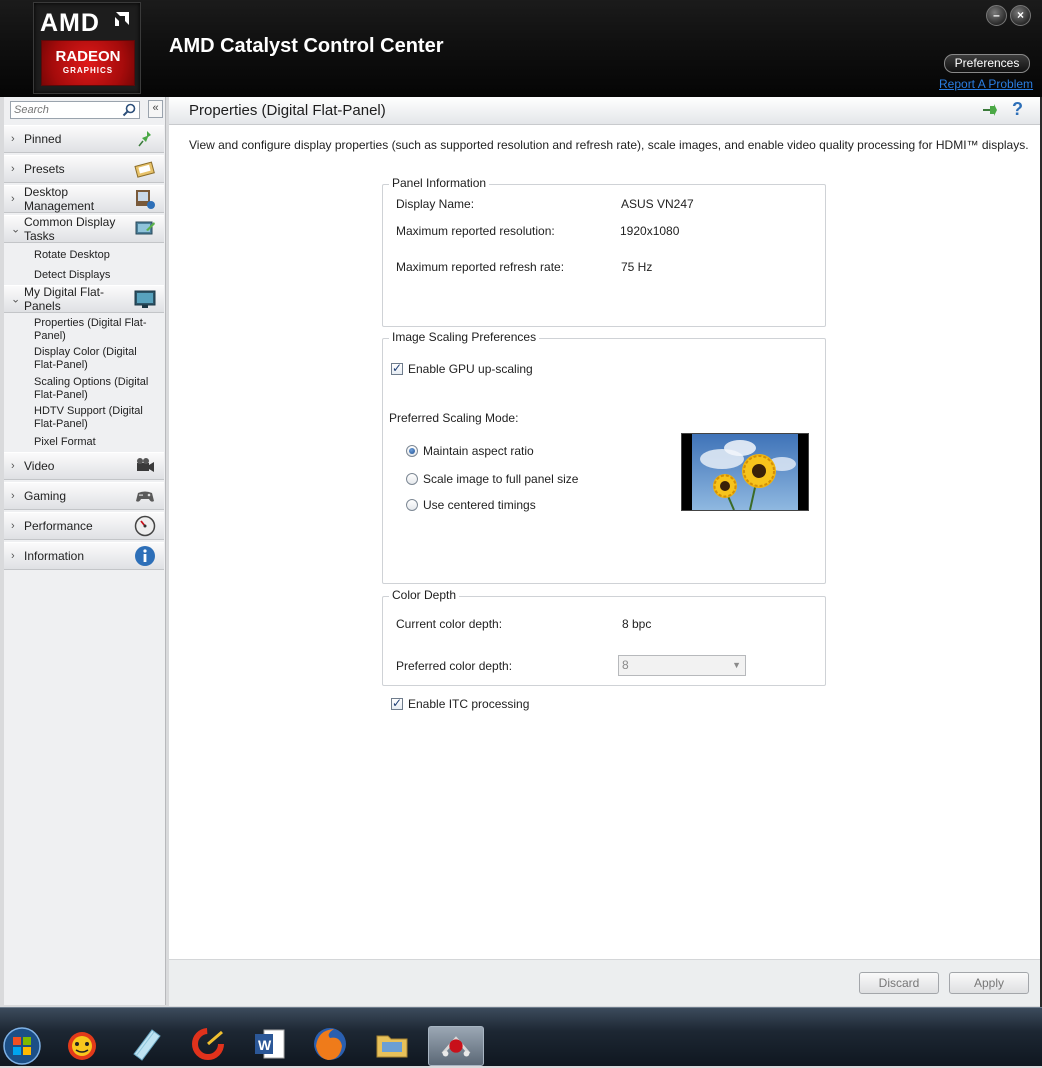  I want to click on display-name-value: ASUS VN247, so click(657, 204).